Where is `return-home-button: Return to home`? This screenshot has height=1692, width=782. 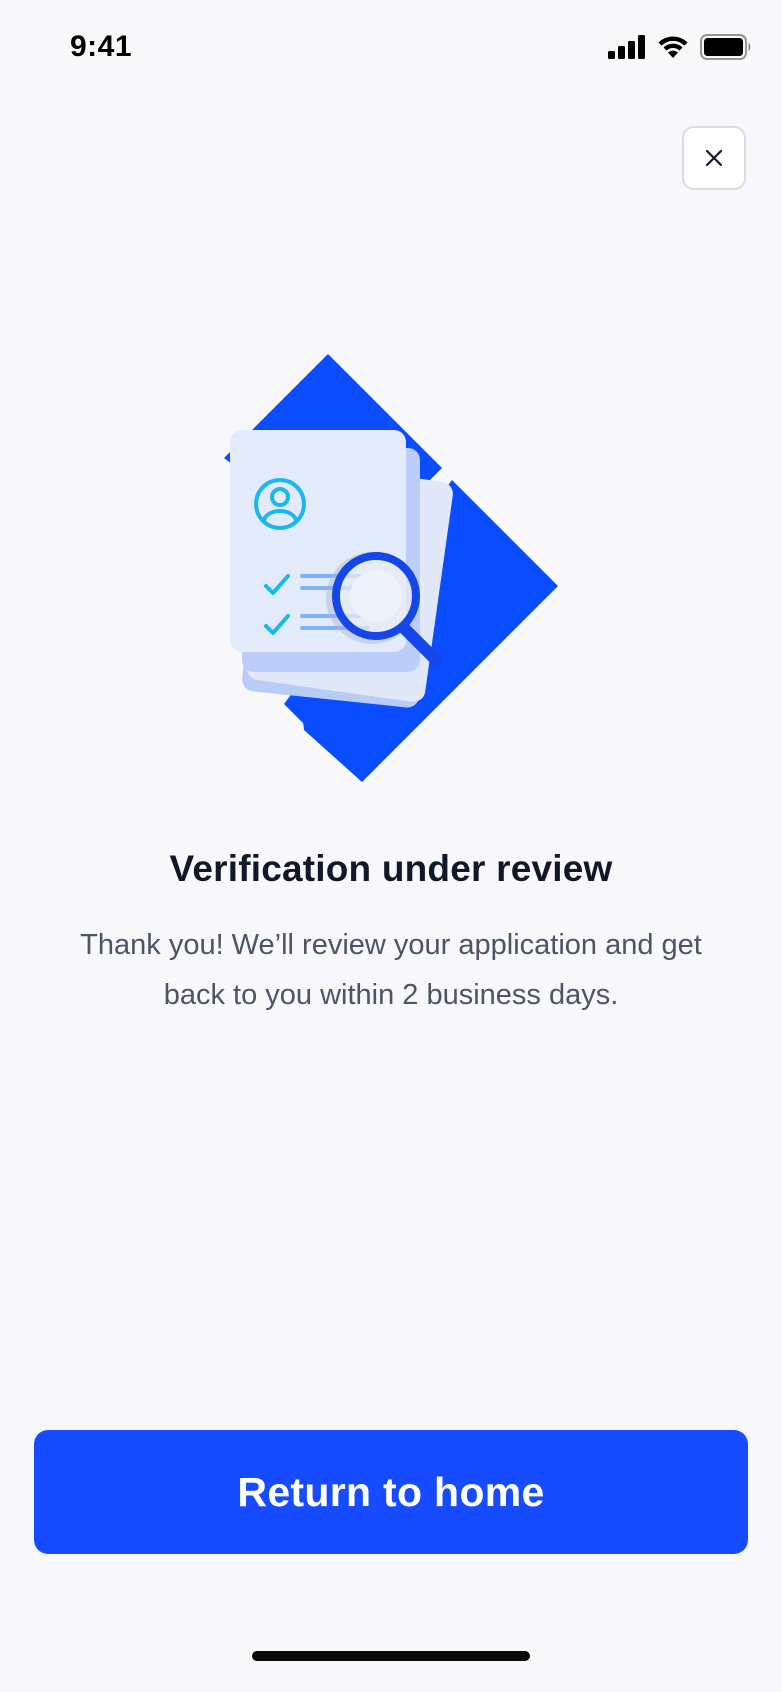
return-home-button: Return to home is located at coordinates (391, 1492).